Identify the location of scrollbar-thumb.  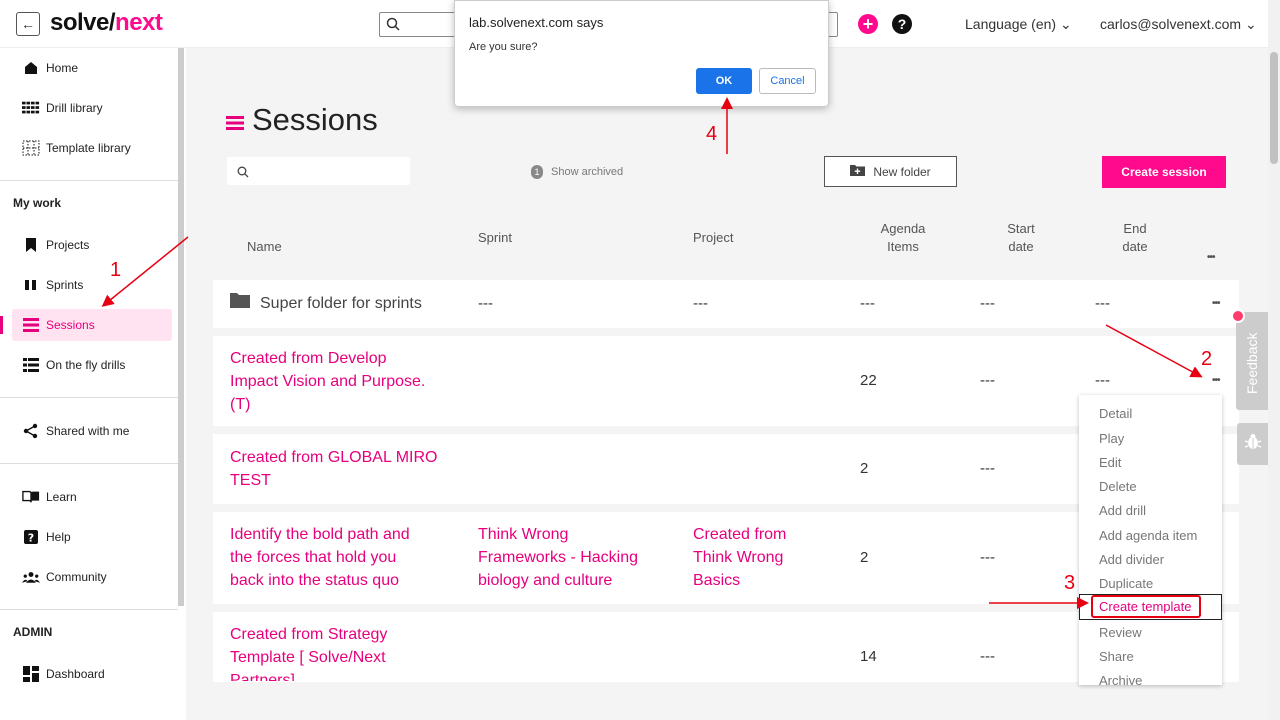
(1274, 108).